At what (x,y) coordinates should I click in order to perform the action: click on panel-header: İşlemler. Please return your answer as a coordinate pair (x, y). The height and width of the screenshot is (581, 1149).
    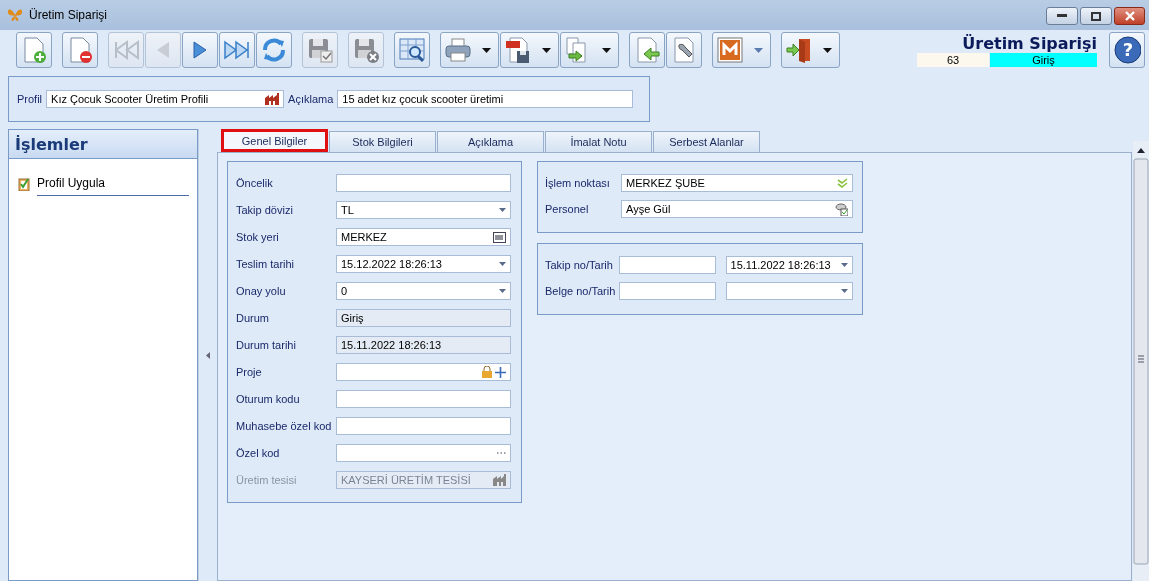
    Looking at the image, I should click on (103, 144).